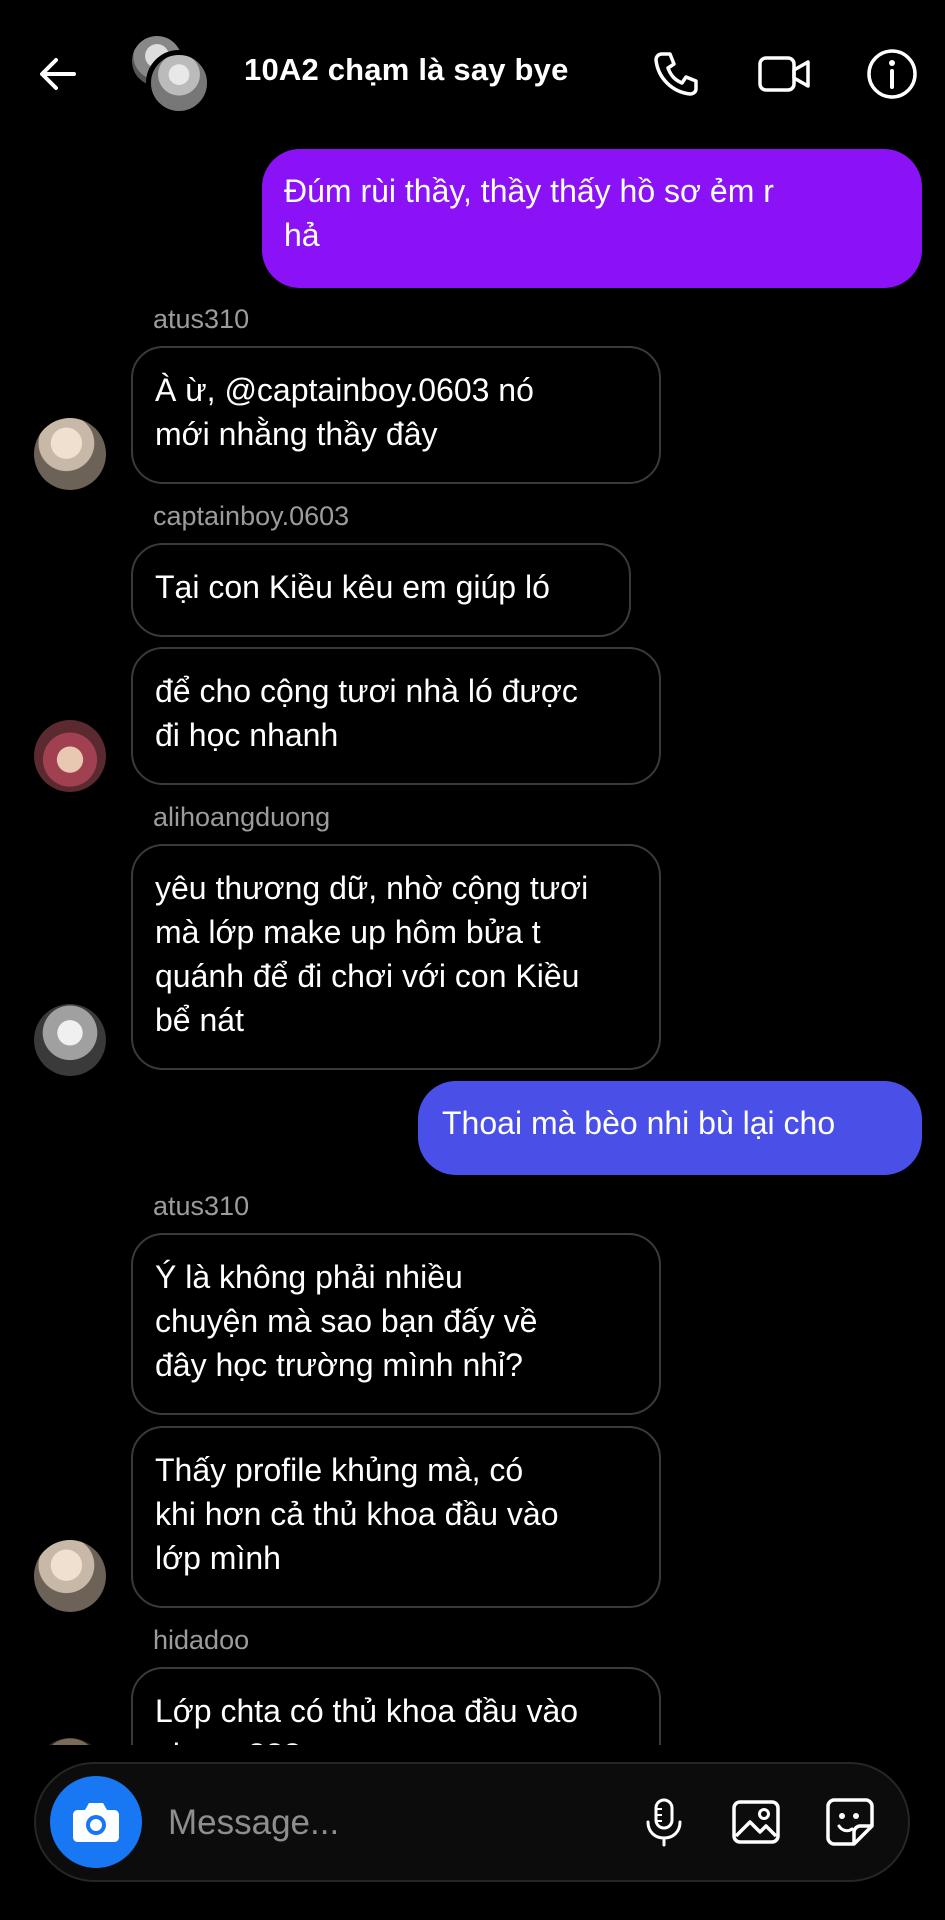 The height and width of the screenshot is (1920, 945). I want to click on message-input, so click(398, 1823).